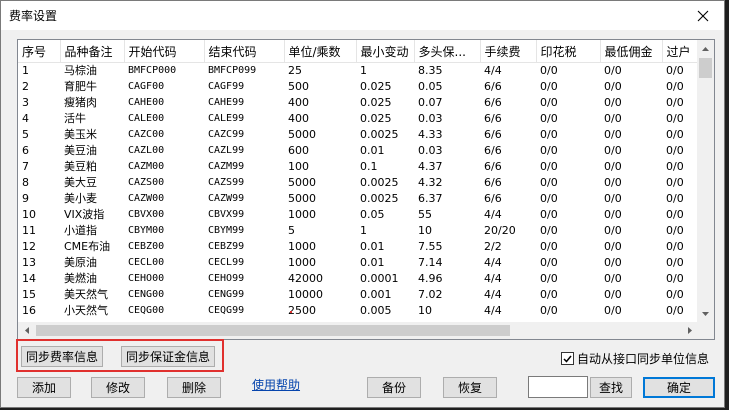 The width and height of the screenshot is (729, 410). I want to click on sync-fee-button: 同步费率信息, so click(62, 356).